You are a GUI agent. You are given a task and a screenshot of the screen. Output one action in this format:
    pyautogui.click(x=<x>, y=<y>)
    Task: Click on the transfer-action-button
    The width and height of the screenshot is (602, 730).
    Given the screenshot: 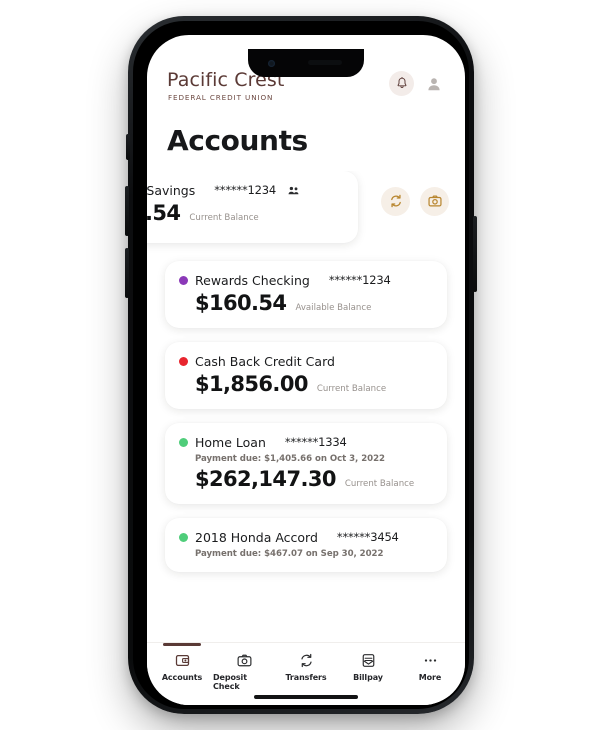 What is the action you would take?
    pyautogui.click(x=395, y=201)
    